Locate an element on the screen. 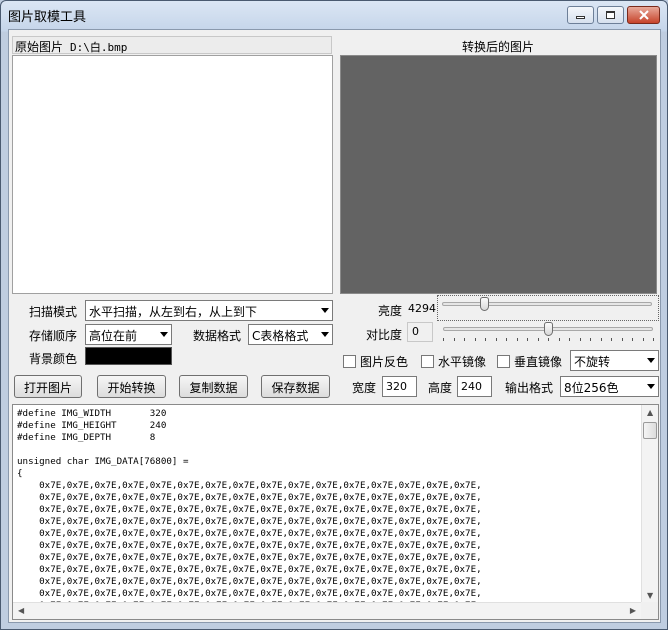 The height and width of the screenshot is (630, 668). minimize-button is located at coordinates (580, 15).